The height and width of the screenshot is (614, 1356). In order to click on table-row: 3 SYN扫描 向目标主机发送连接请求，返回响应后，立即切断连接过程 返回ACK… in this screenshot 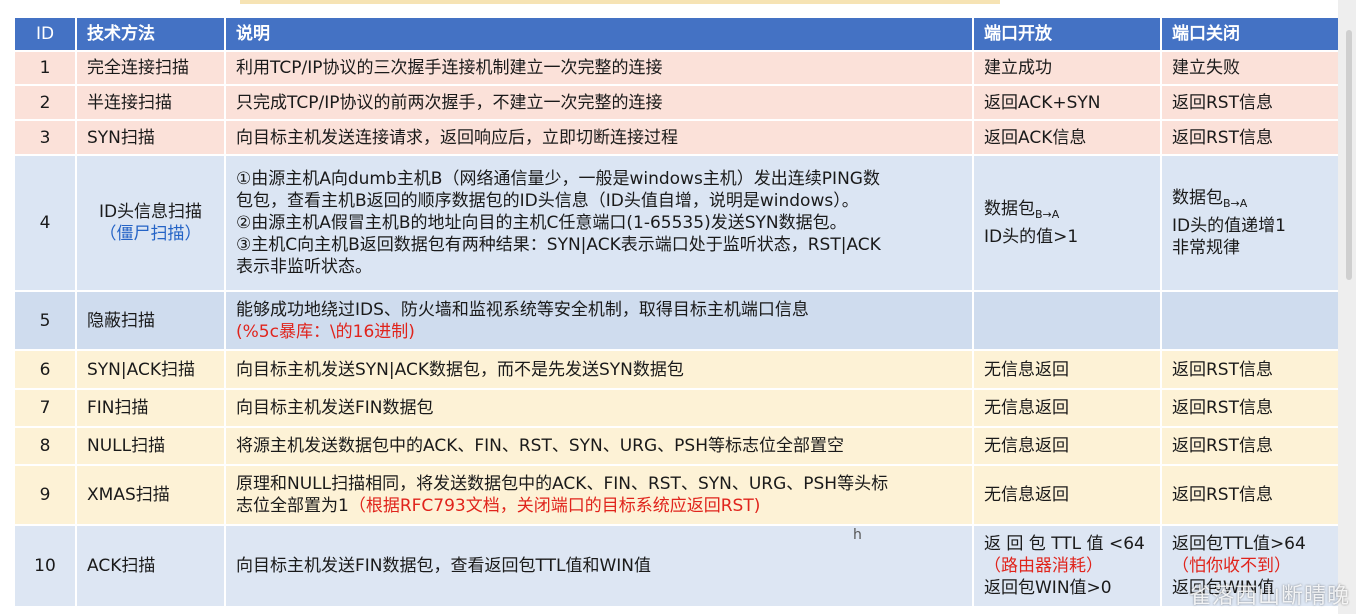, I will do `click(676, 137)`.